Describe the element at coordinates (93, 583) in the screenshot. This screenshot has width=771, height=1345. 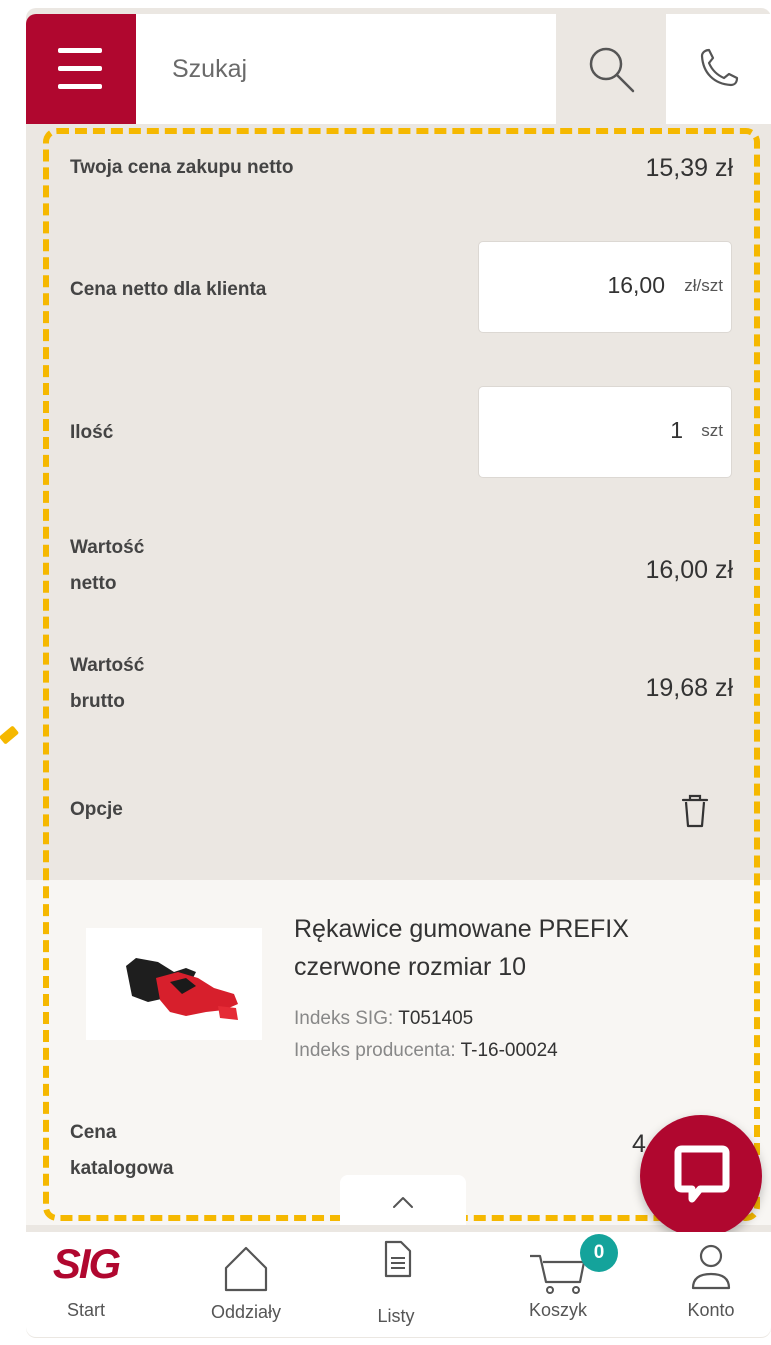
I see `net-value-label-line2: netto` at that location.